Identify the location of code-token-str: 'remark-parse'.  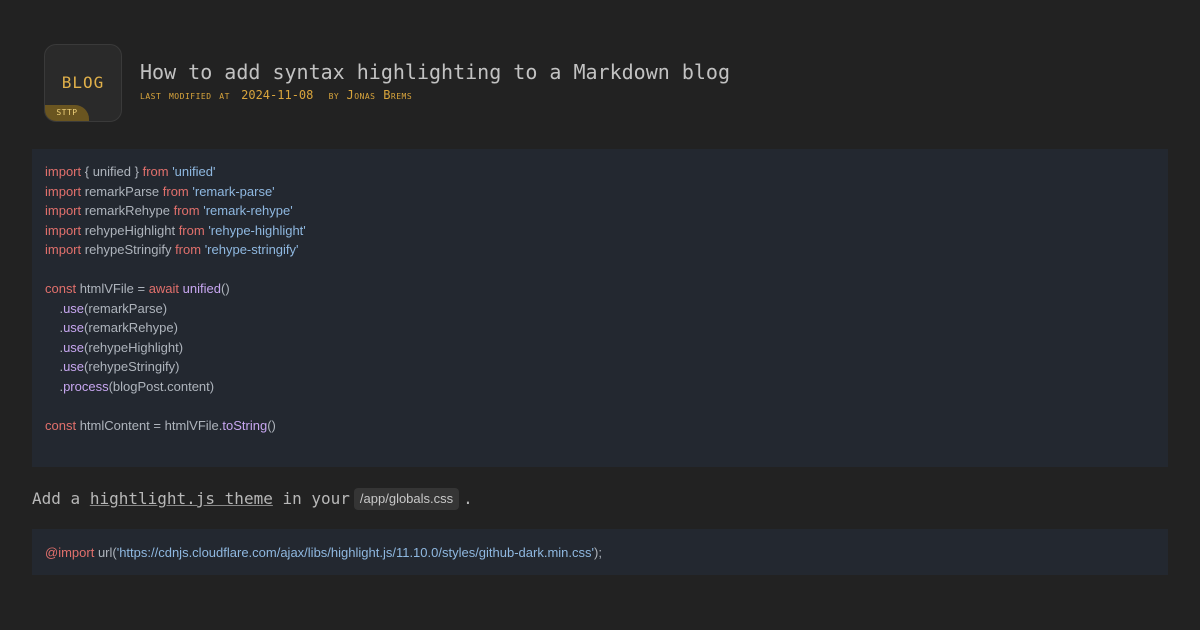
(233, 191).